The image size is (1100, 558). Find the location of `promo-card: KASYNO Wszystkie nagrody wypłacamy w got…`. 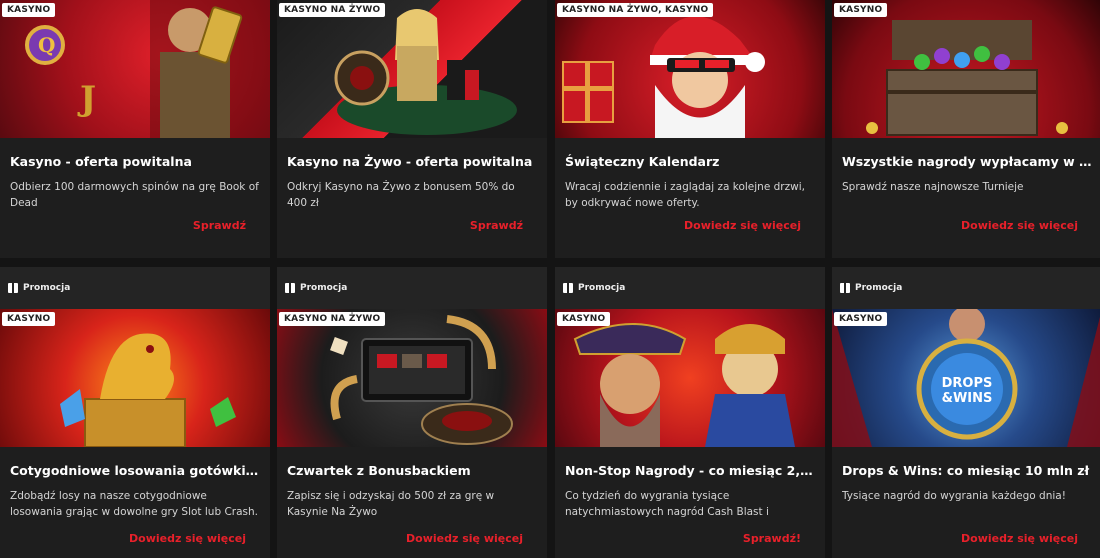

promo-card: KASYNO Wszystkie nagrody wypłacamy w got… is located at coordinates (966, 129).